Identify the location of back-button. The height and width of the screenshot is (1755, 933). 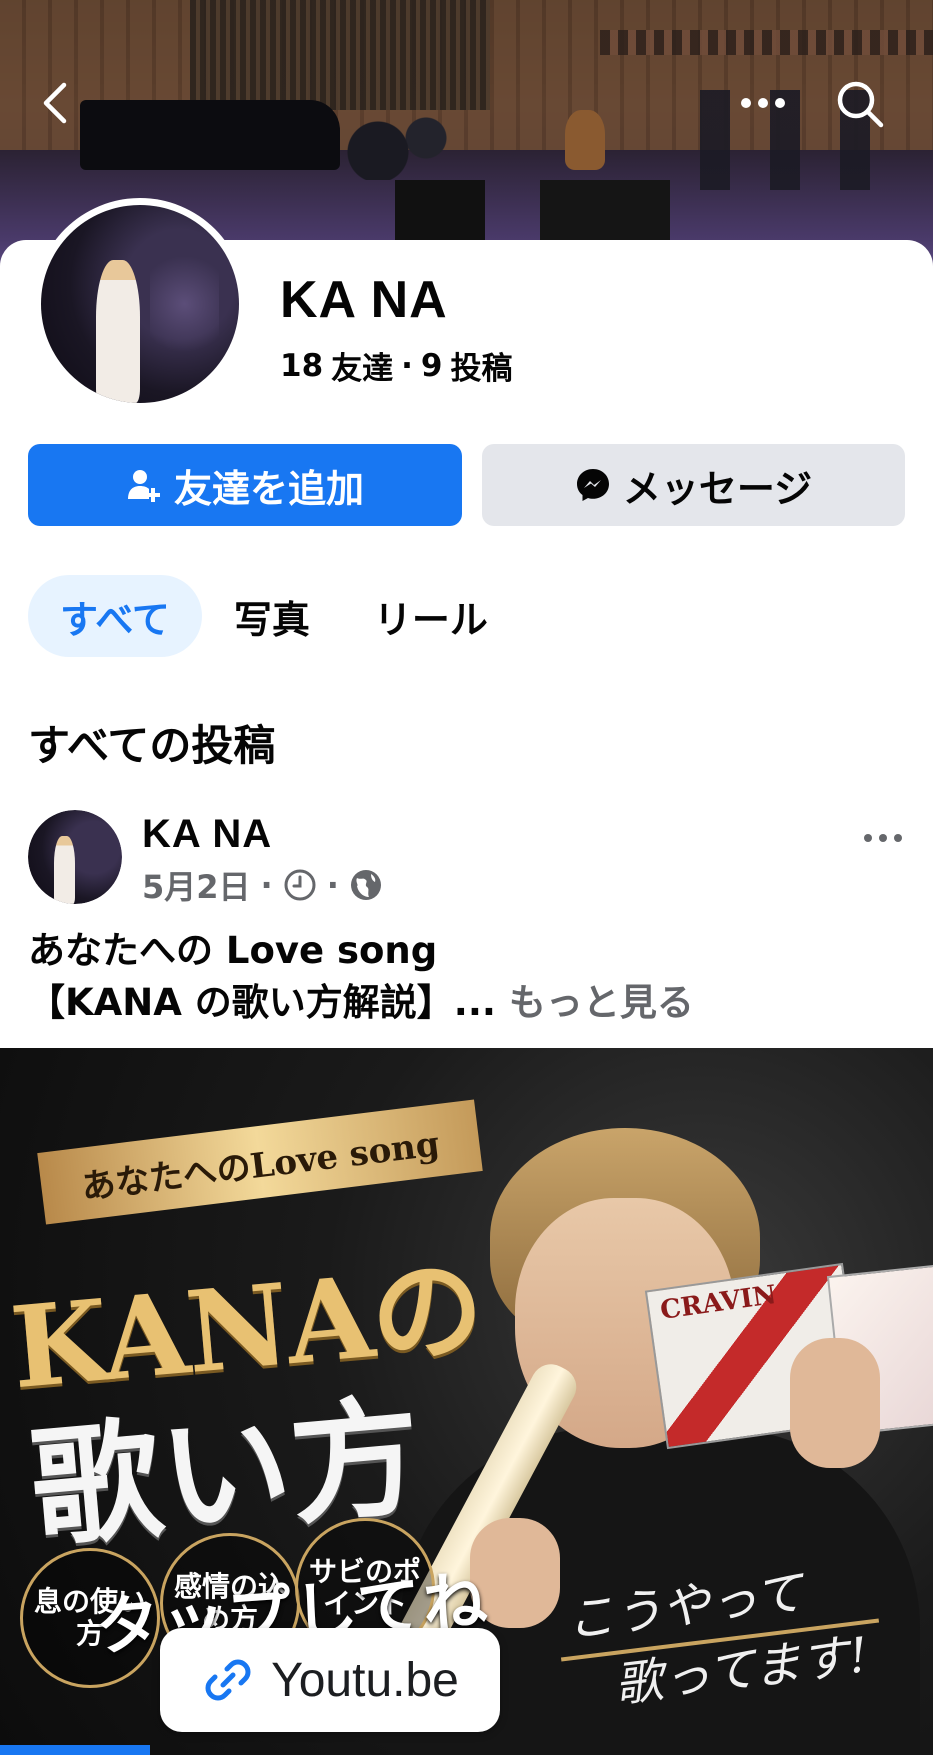
(55, 103).